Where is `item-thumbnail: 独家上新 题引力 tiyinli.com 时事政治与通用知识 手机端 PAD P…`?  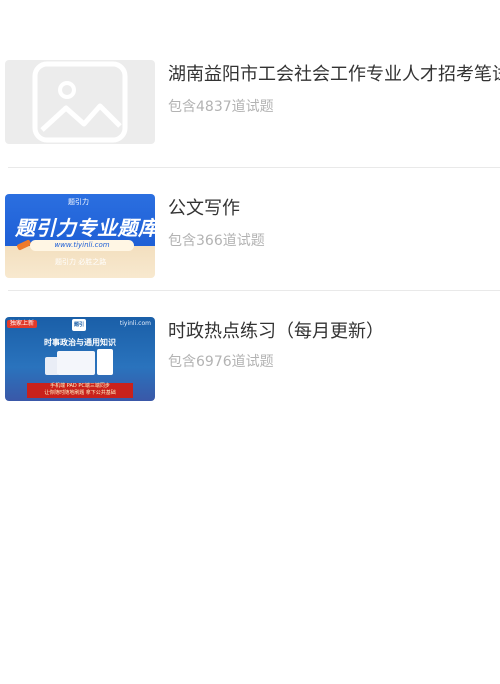 item-thumbnail: 独家上新 题引力 tiyinli.com 时事政治与通用知识 手机端 PAD P… is located at coordinates (80, 359).